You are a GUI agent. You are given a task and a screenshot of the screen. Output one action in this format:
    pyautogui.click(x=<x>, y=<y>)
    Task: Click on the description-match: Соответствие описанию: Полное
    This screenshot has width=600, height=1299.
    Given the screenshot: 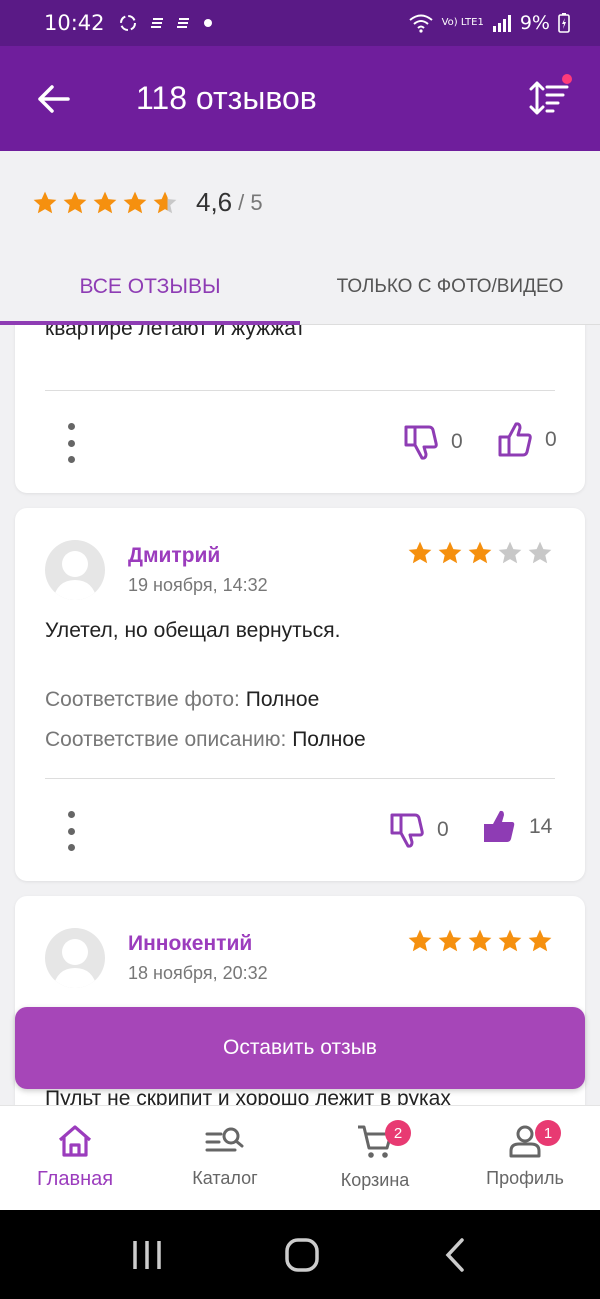 What is the action you would take?
    pyautogui.click(x=205, y=740)
    